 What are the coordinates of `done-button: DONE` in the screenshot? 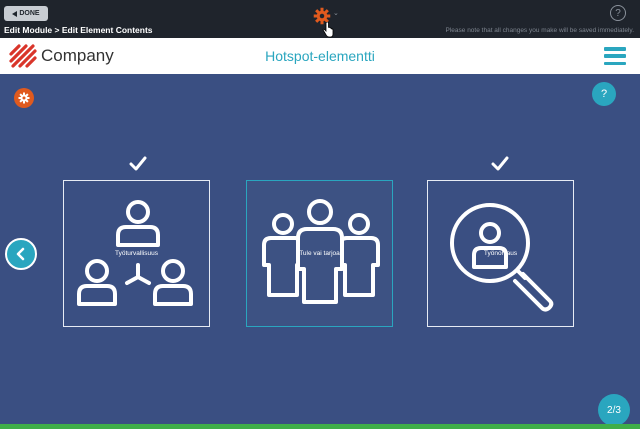 It's located at (26, 13).